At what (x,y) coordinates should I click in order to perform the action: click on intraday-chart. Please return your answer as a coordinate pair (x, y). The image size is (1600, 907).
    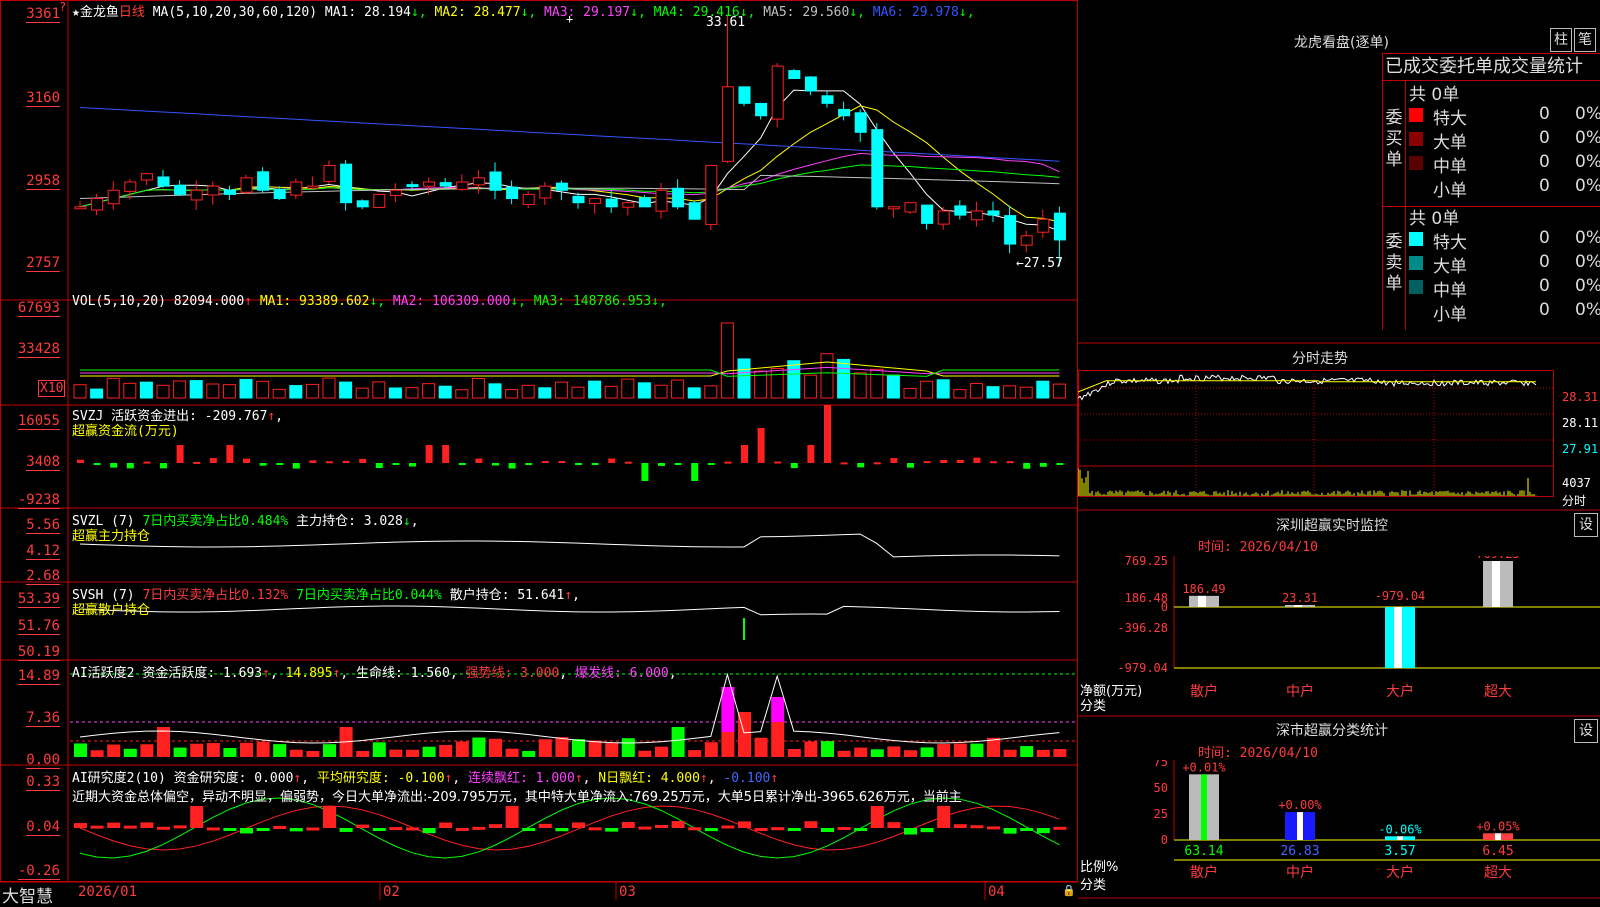
    Looking at the image, I should click on (1339, 440).